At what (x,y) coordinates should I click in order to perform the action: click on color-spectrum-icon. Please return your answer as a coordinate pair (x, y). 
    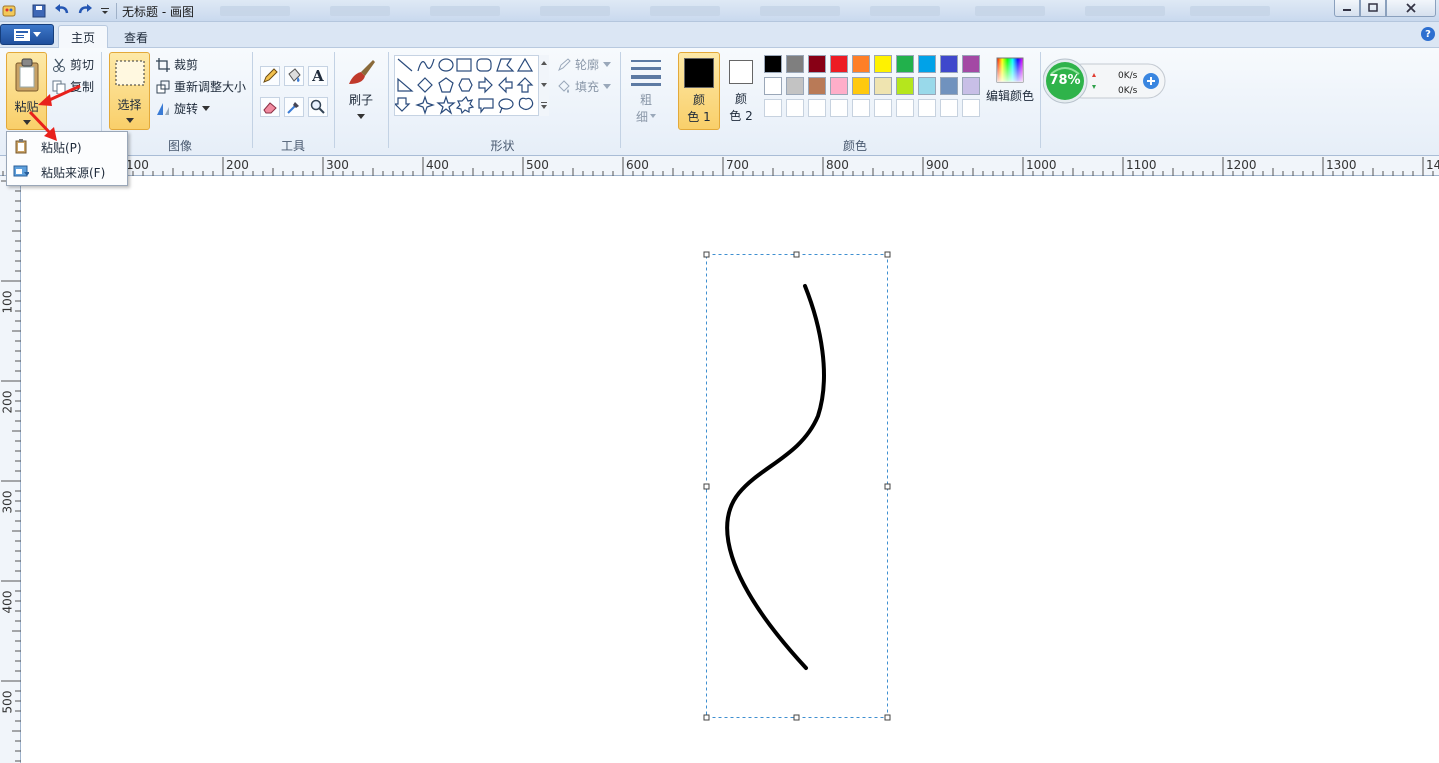
    Looking at the image, I should click on (1010, 70).